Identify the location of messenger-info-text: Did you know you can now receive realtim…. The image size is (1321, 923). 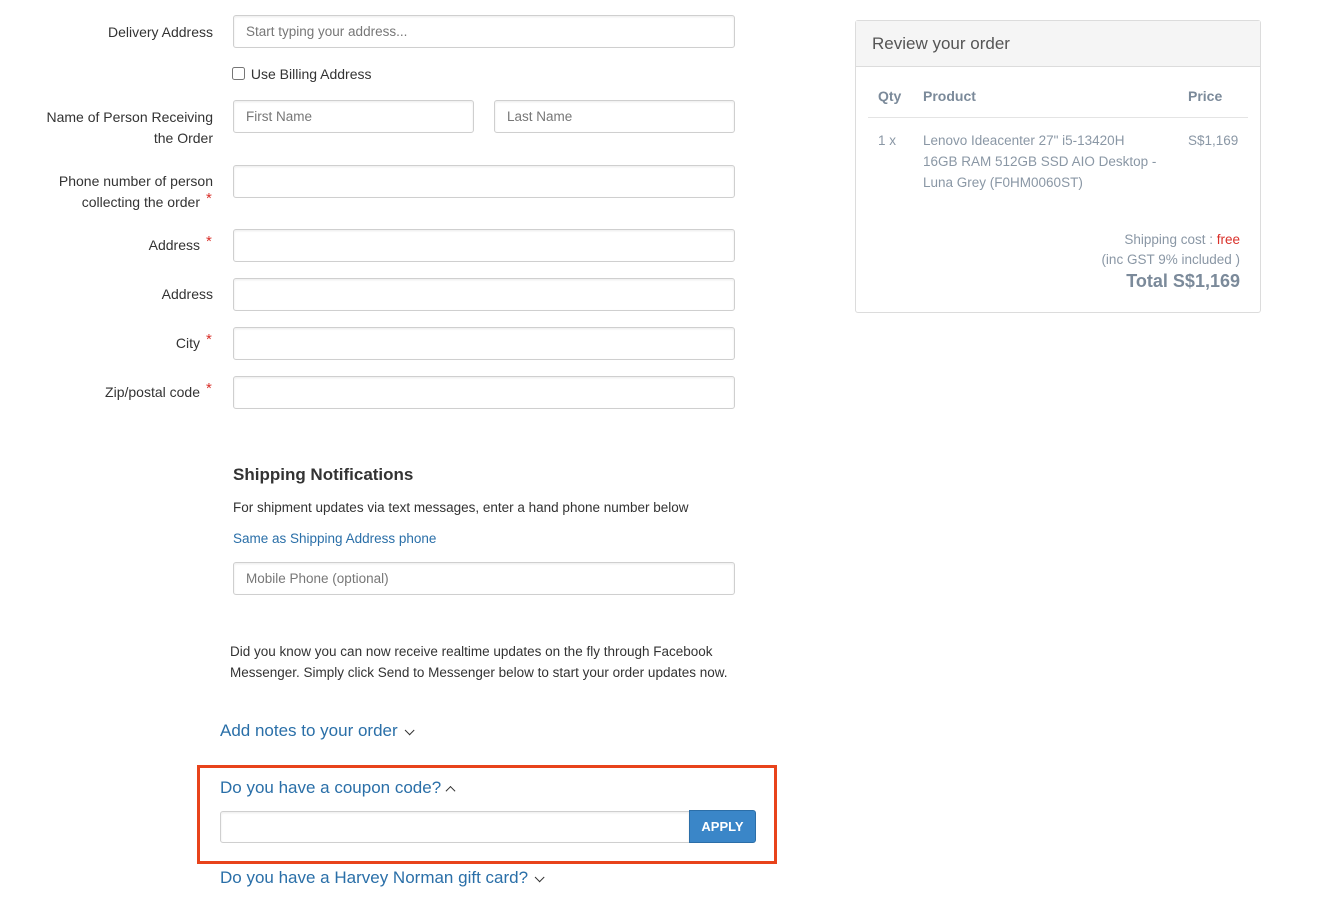
(479, 662).